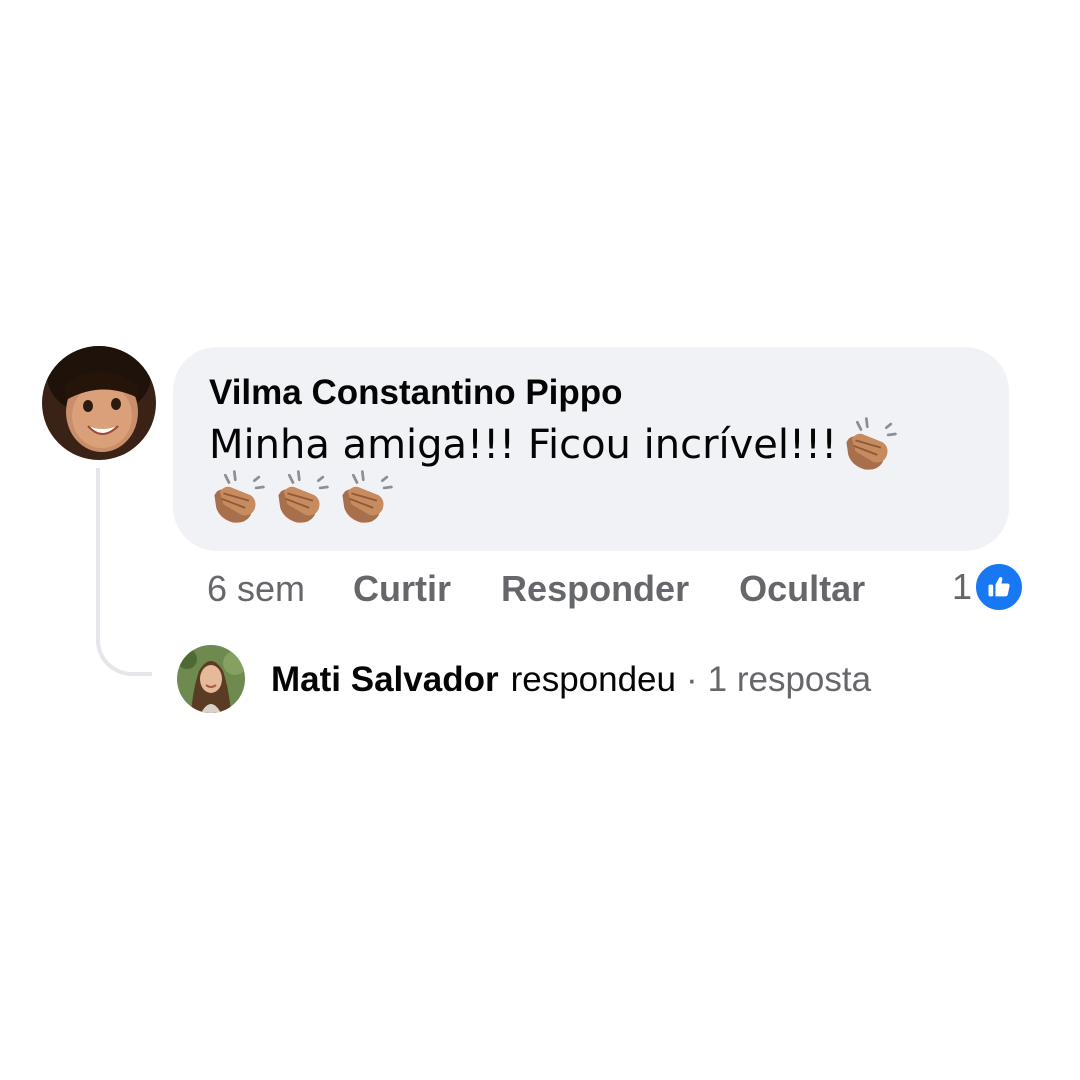 The image size is (1080, 1080). Describe the element at coordinates (590, 498) in the screenshot. I see `comment-emoji-row` at that location.